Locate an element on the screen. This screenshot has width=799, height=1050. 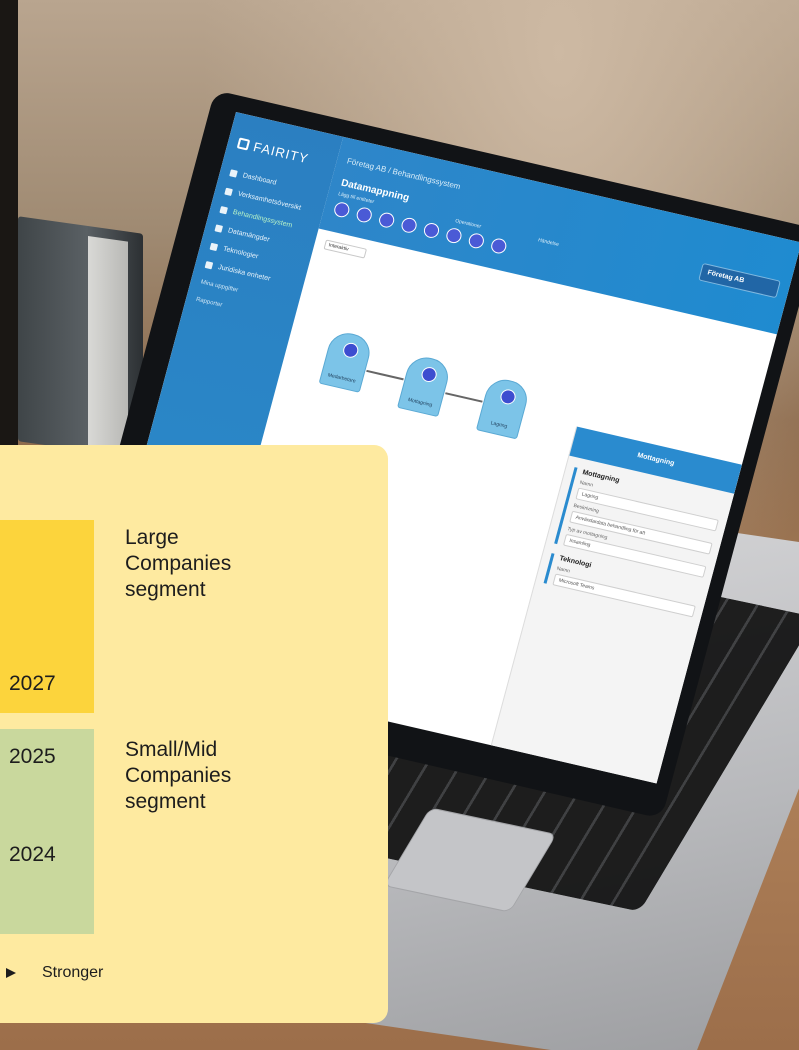
flow-icon is located at coordinates (223, 210).